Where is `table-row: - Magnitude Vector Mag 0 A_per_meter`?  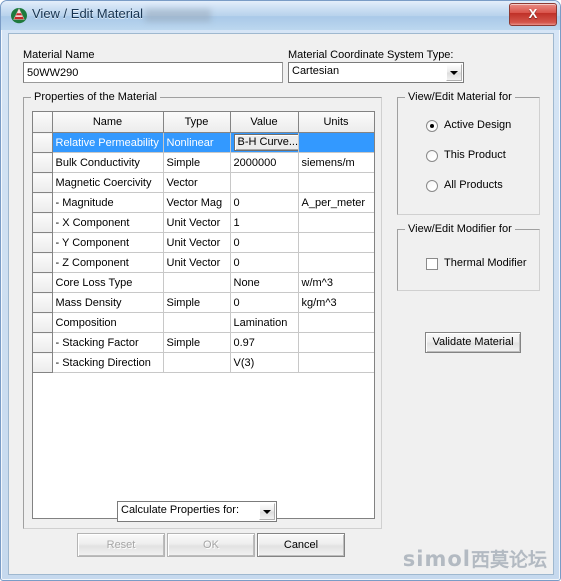
table-row: - Magnitude Vector Mag 0 A_per_meter is located at coordinates (203, 202).